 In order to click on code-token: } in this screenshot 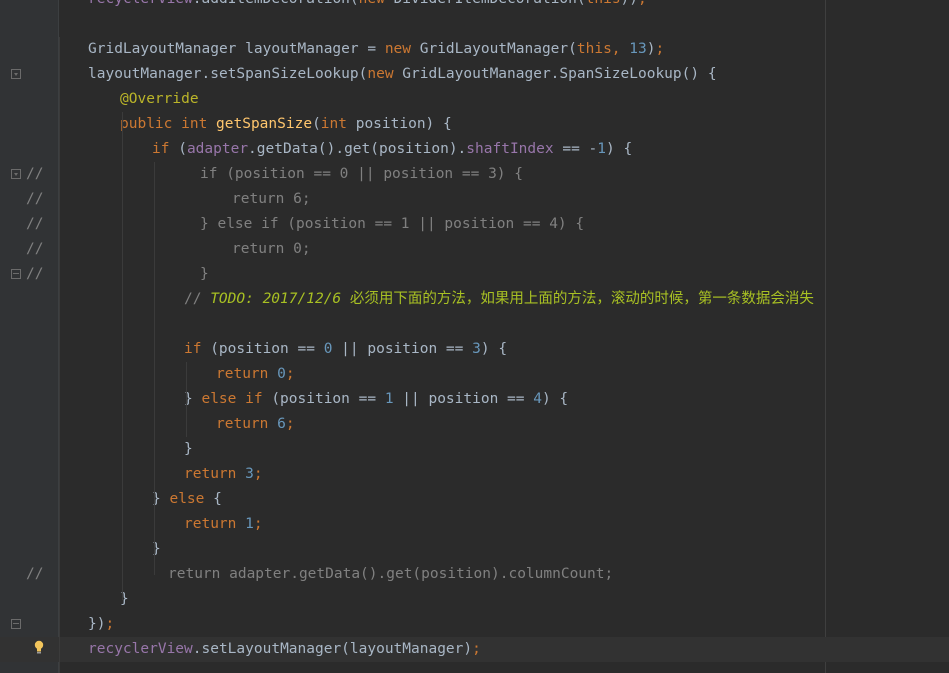, I will do `click(188, 449)`.